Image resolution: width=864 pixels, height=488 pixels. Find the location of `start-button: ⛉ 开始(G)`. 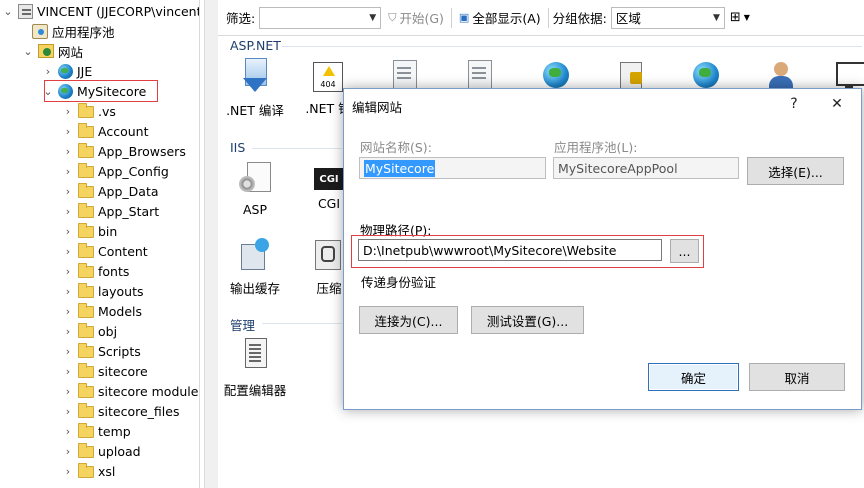

start-button: ⛉ 开始(G) is located at coordinates (416, 17).